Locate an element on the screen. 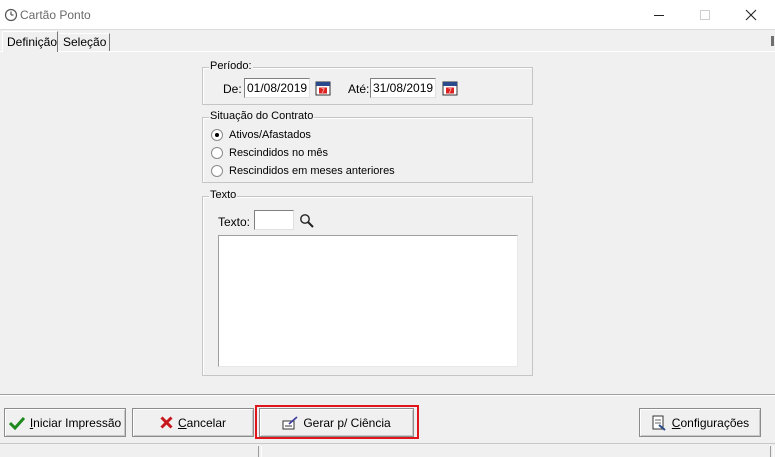 The width and height of the screenshot is (775, 457). close-button is located at coordinates (751, 15).